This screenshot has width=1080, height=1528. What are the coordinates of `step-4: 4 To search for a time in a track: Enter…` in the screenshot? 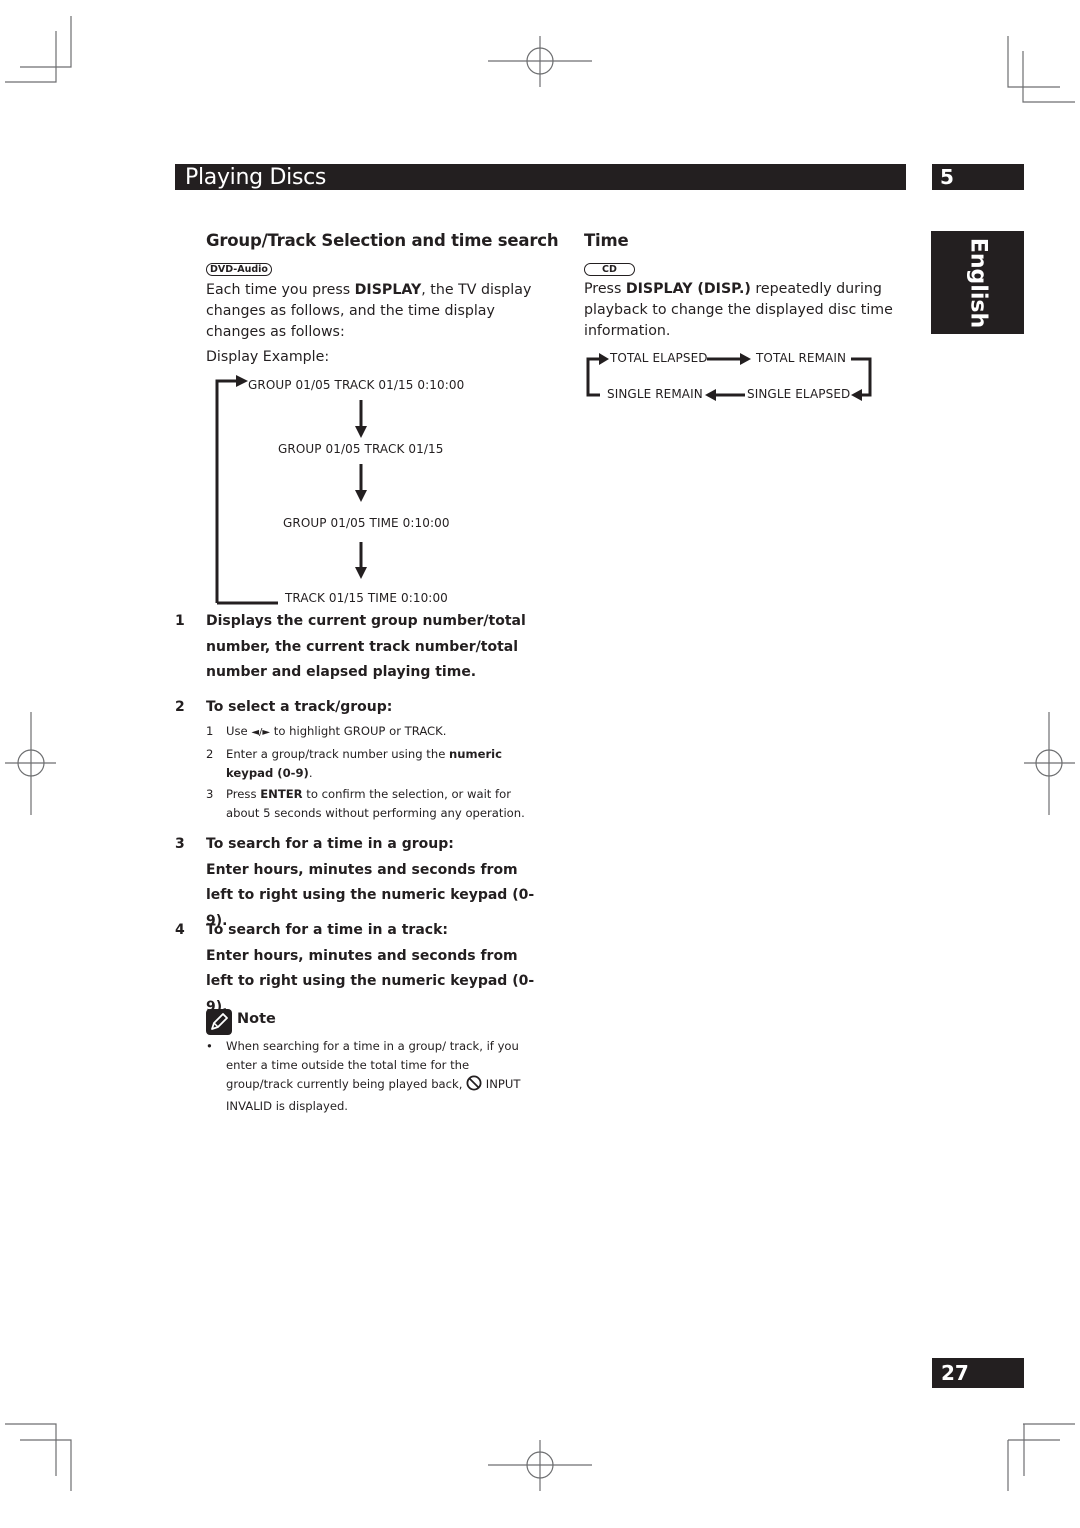 It's located at (355, 968).